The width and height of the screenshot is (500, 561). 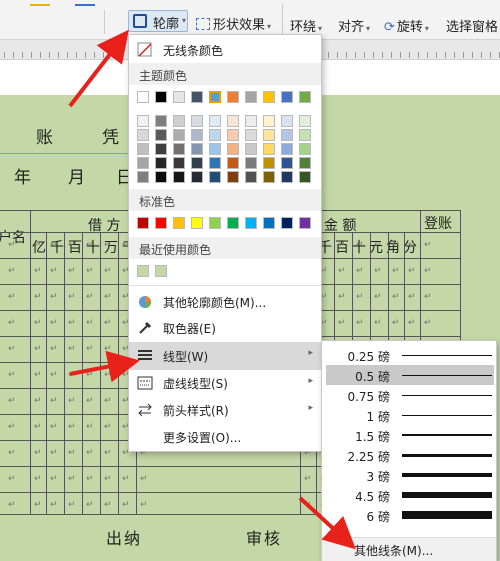 I want to click on line-weight-option: 0.25 磅, so click(x=410, y=355).